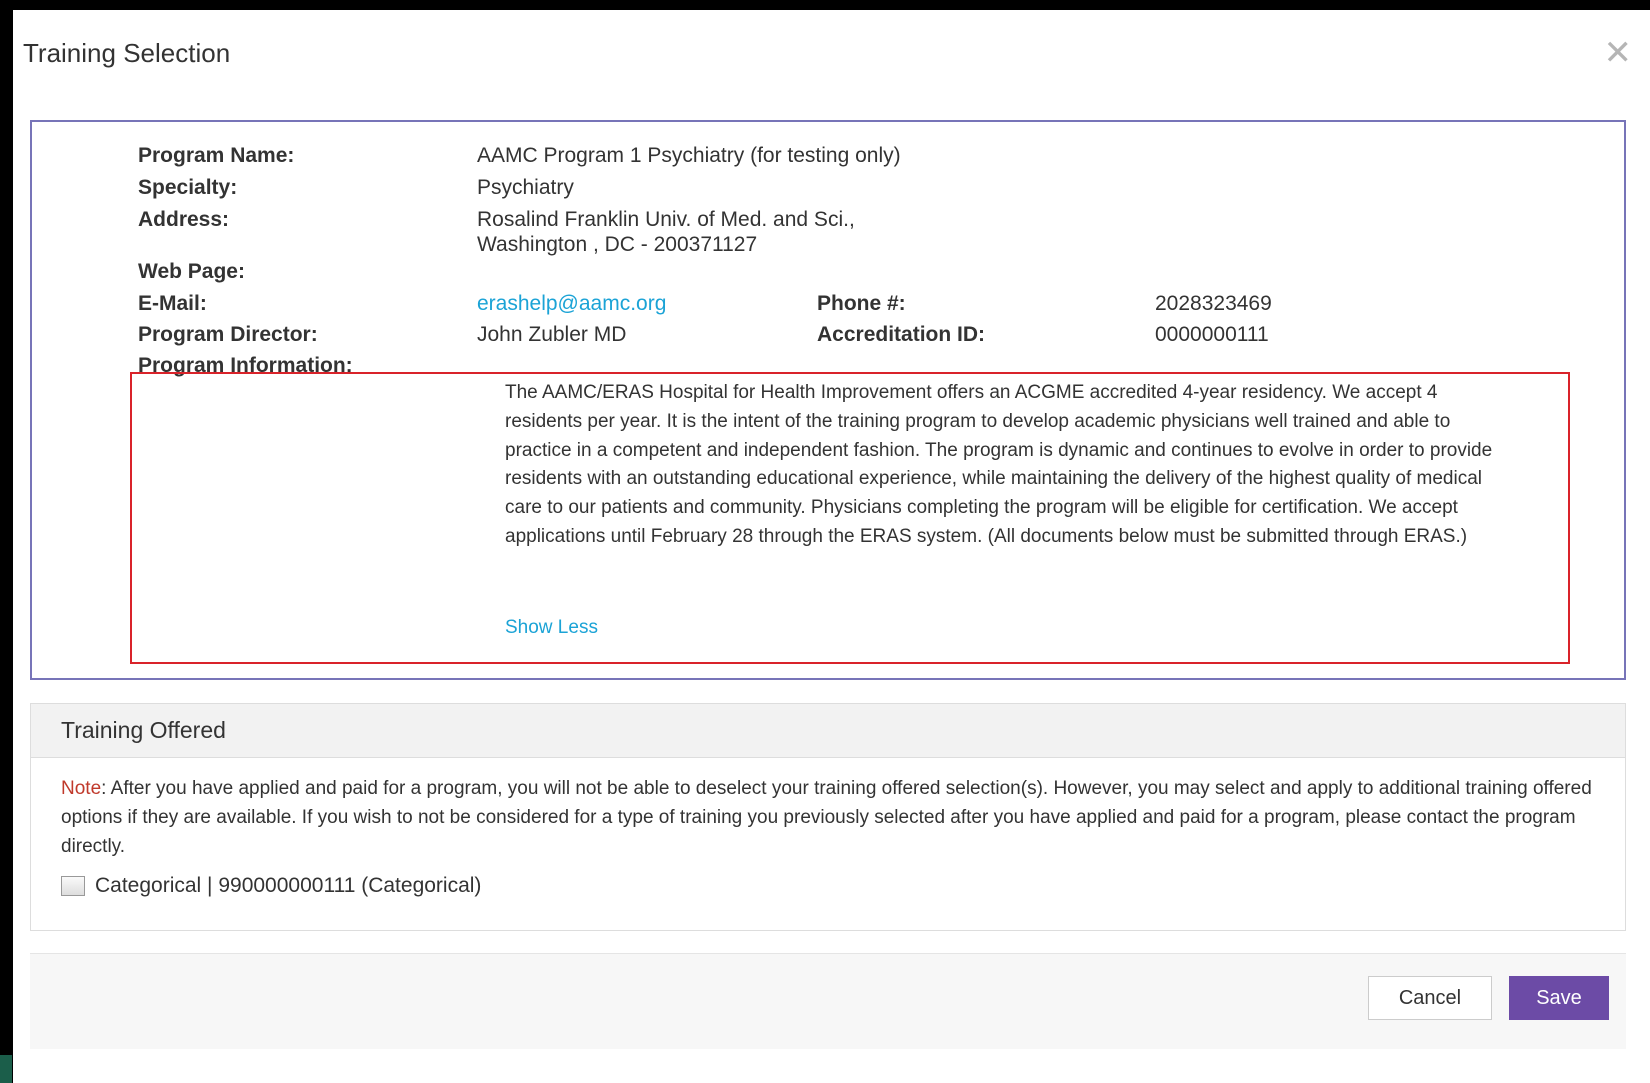 The height and width of the screenshot is (1083, 1650). Describe the element at coordinates (81, 788) in the screenshot. I see `note-label: Note` at that location.